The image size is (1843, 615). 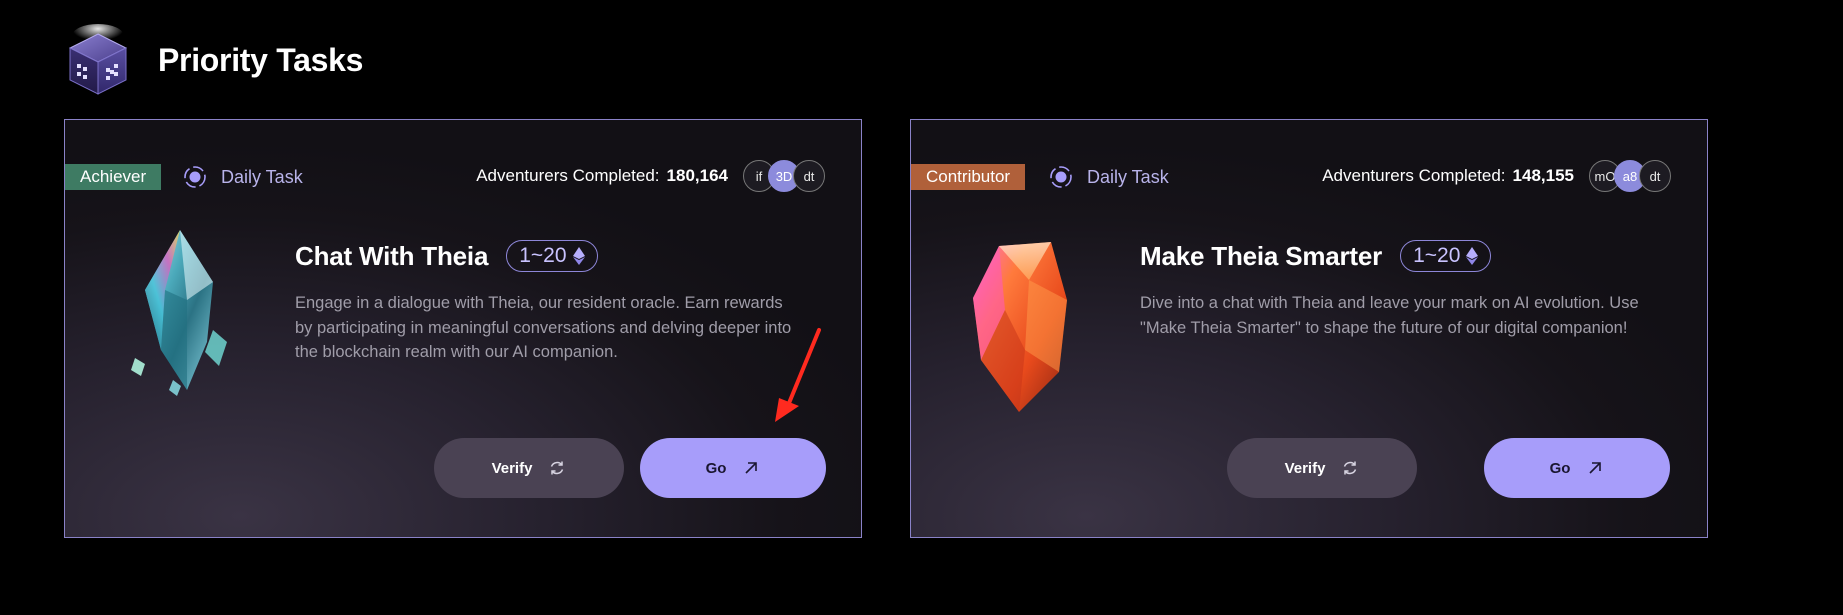 I want to click on orange-crystal-icon, so click(x=1020, y=327).